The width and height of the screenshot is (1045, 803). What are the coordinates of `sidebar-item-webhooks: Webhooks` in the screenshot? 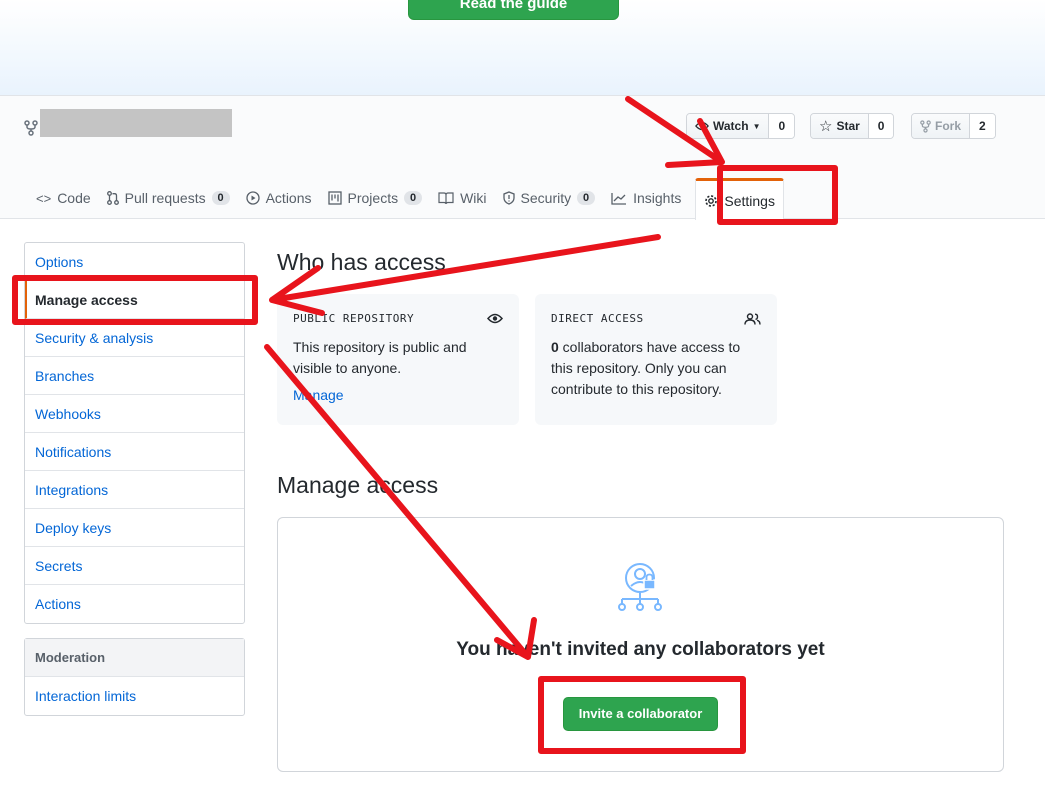 It's located at (134, 414).